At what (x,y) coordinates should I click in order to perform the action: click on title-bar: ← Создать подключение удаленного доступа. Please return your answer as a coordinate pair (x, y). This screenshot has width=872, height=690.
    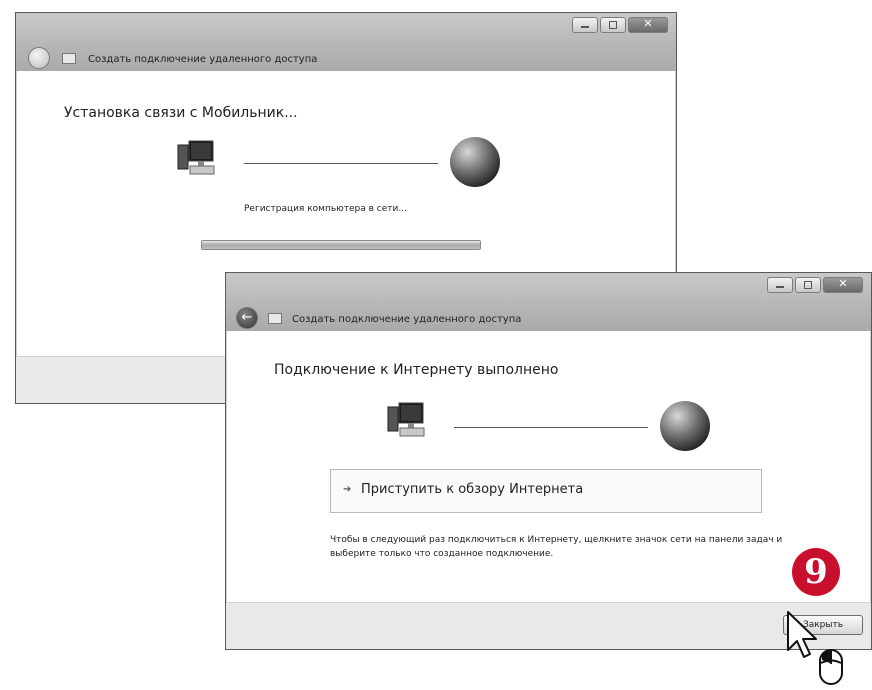
    Looking at the image, I should click on (548, 302).